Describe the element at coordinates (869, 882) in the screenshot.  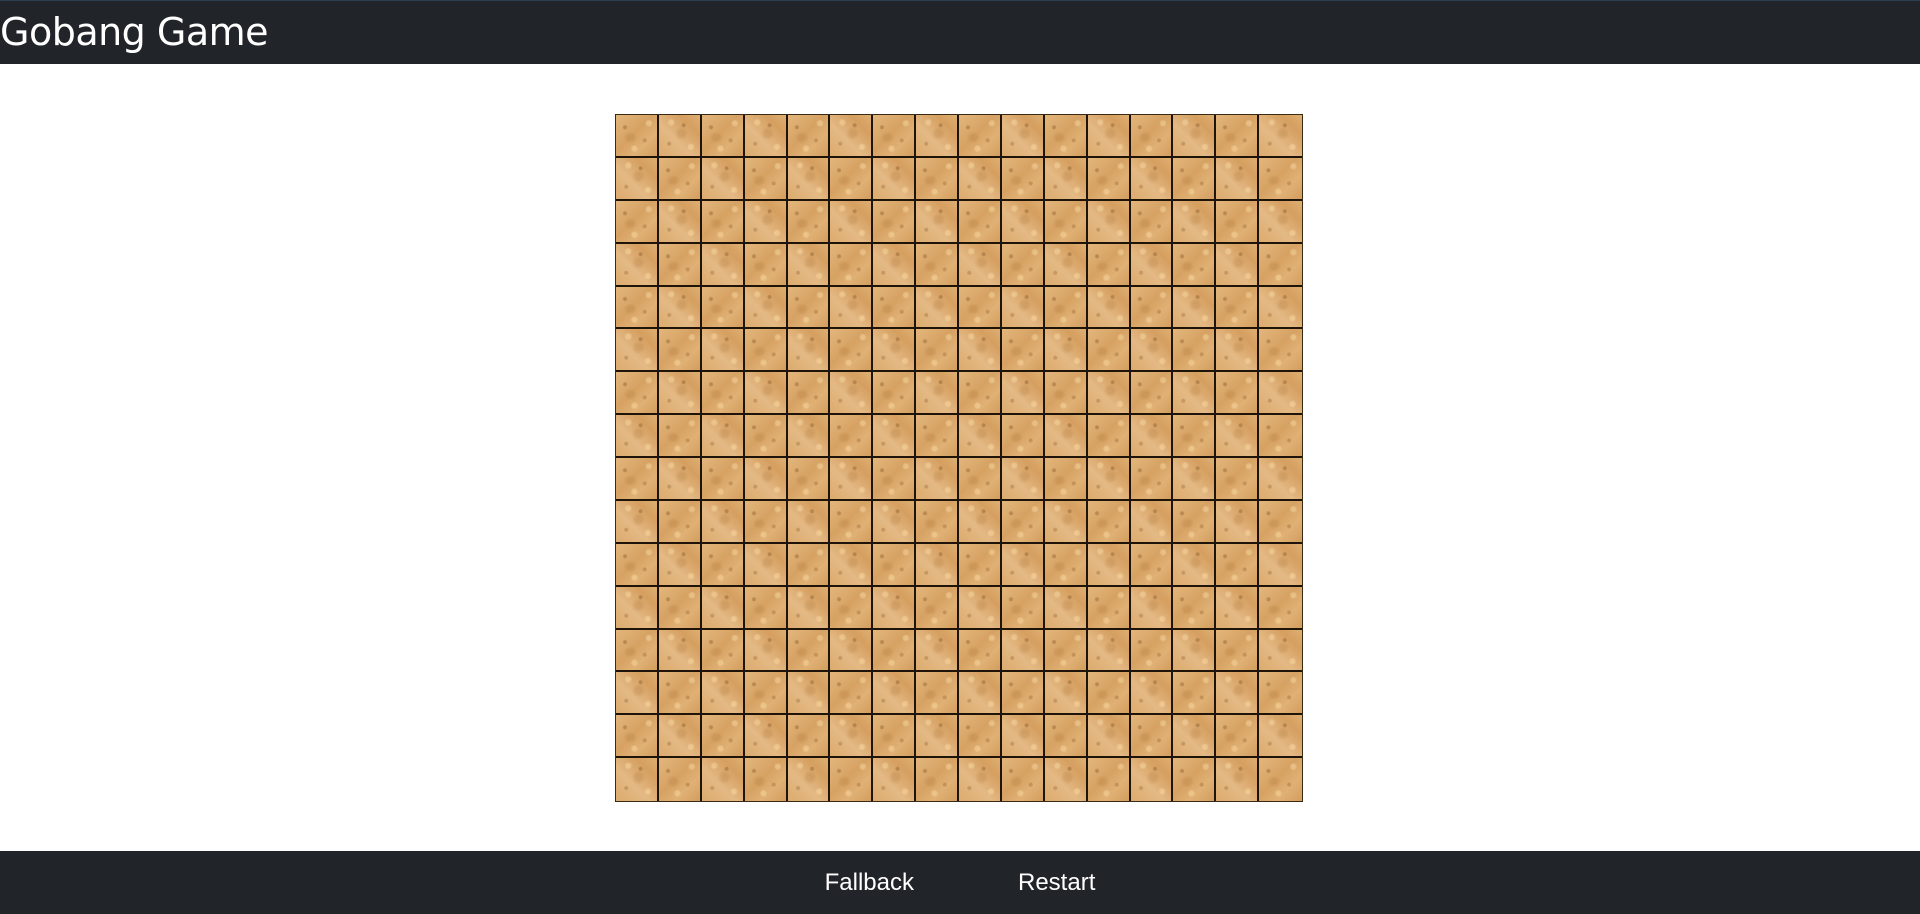
I see `fallback-button: Fallback` at that location.